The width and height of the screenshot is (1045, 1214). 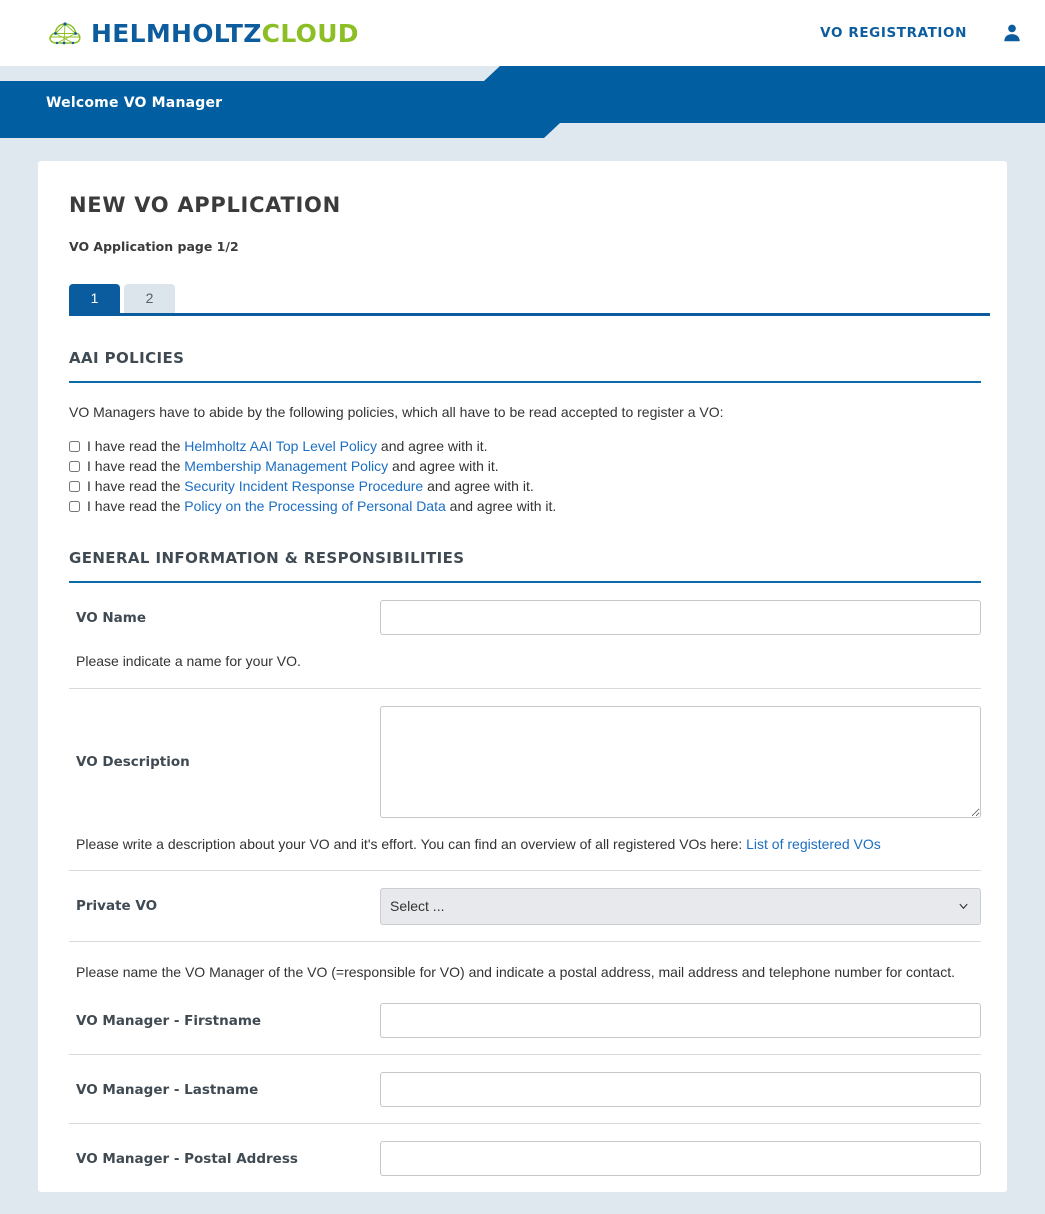 I want to click on form-row-vo-description: VO Description, so click(x=525, y=761).